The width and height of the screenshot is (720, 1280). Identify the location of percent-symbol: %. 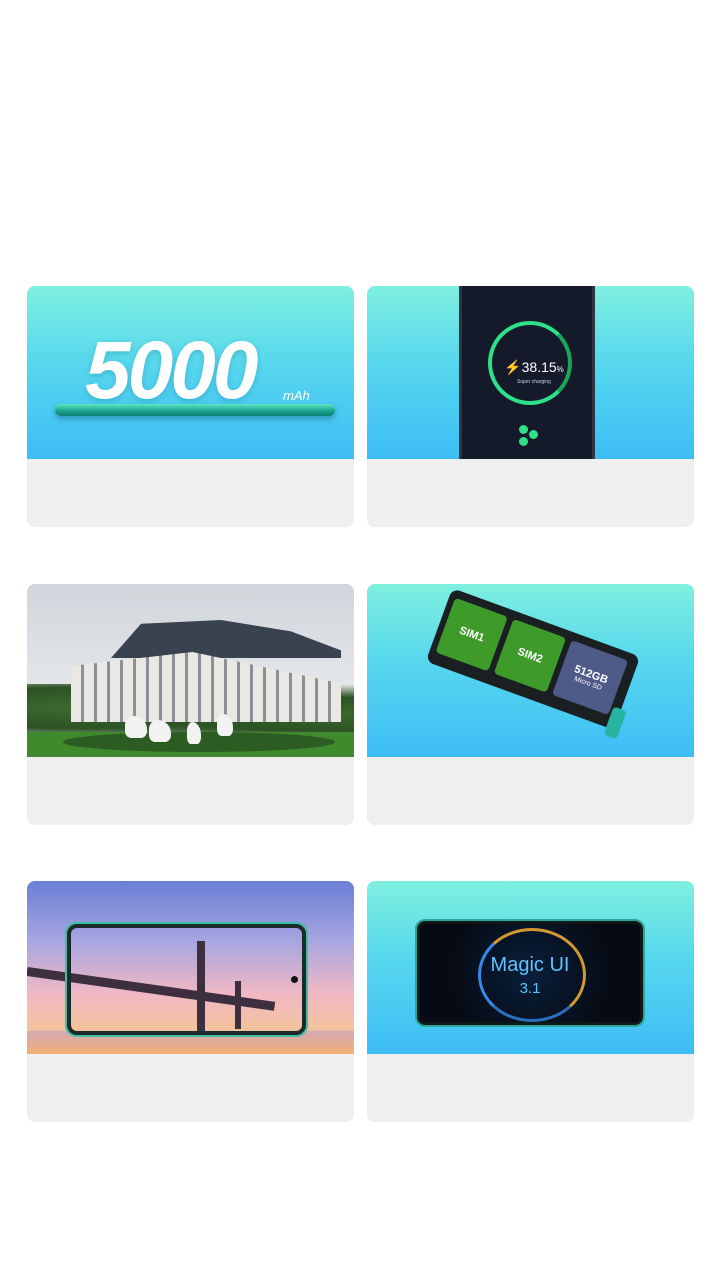
(560, 369).